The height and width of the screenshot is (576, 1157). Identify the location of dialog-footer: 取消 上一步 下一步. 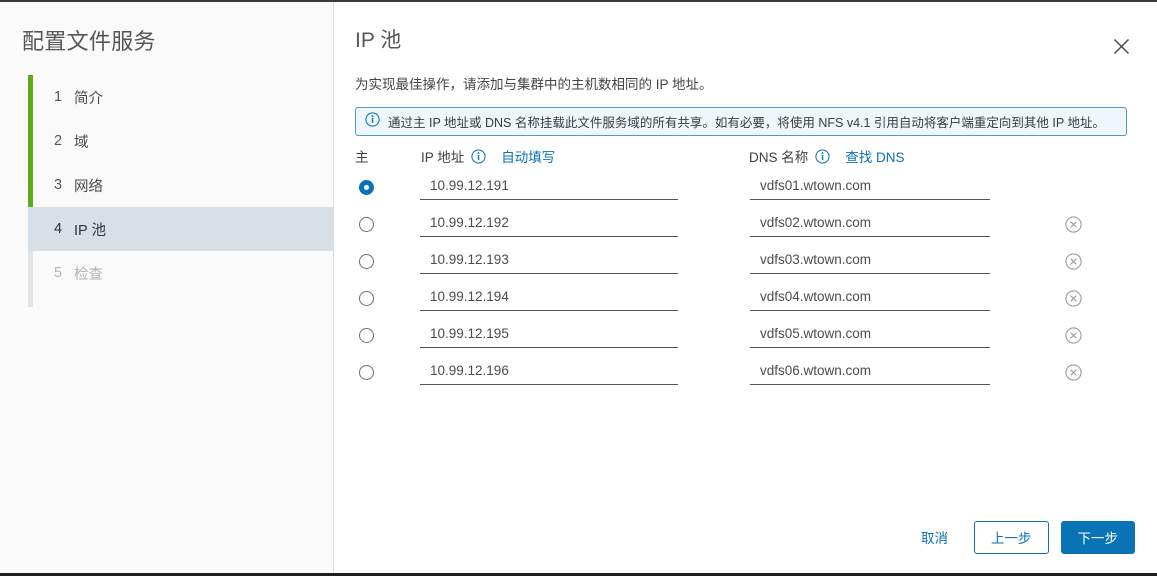
(746, 537).